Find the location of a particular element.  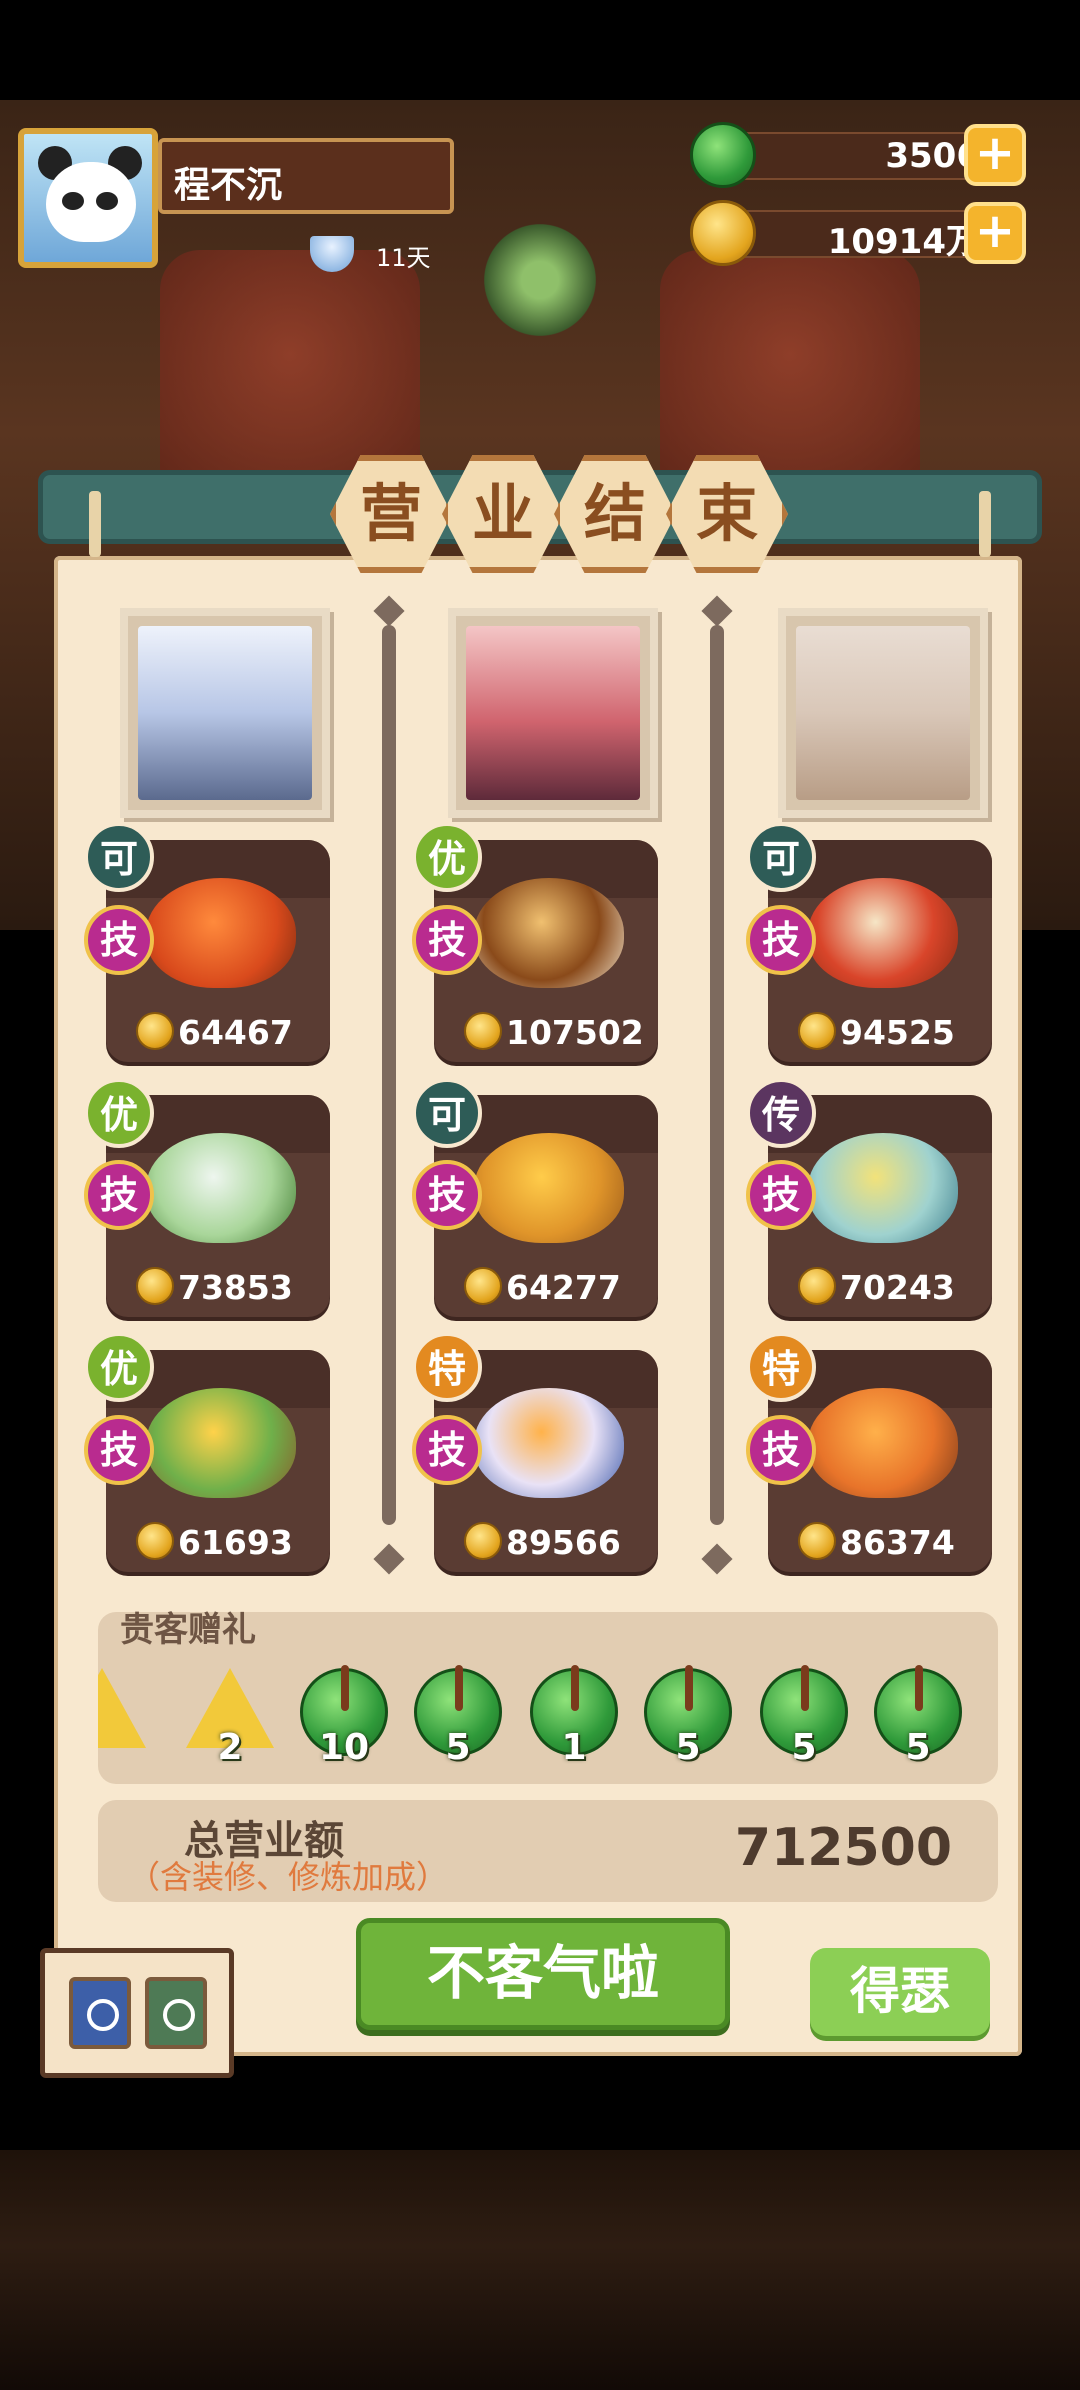

dish-price: 89566 is located at coordinates (542, 1544).